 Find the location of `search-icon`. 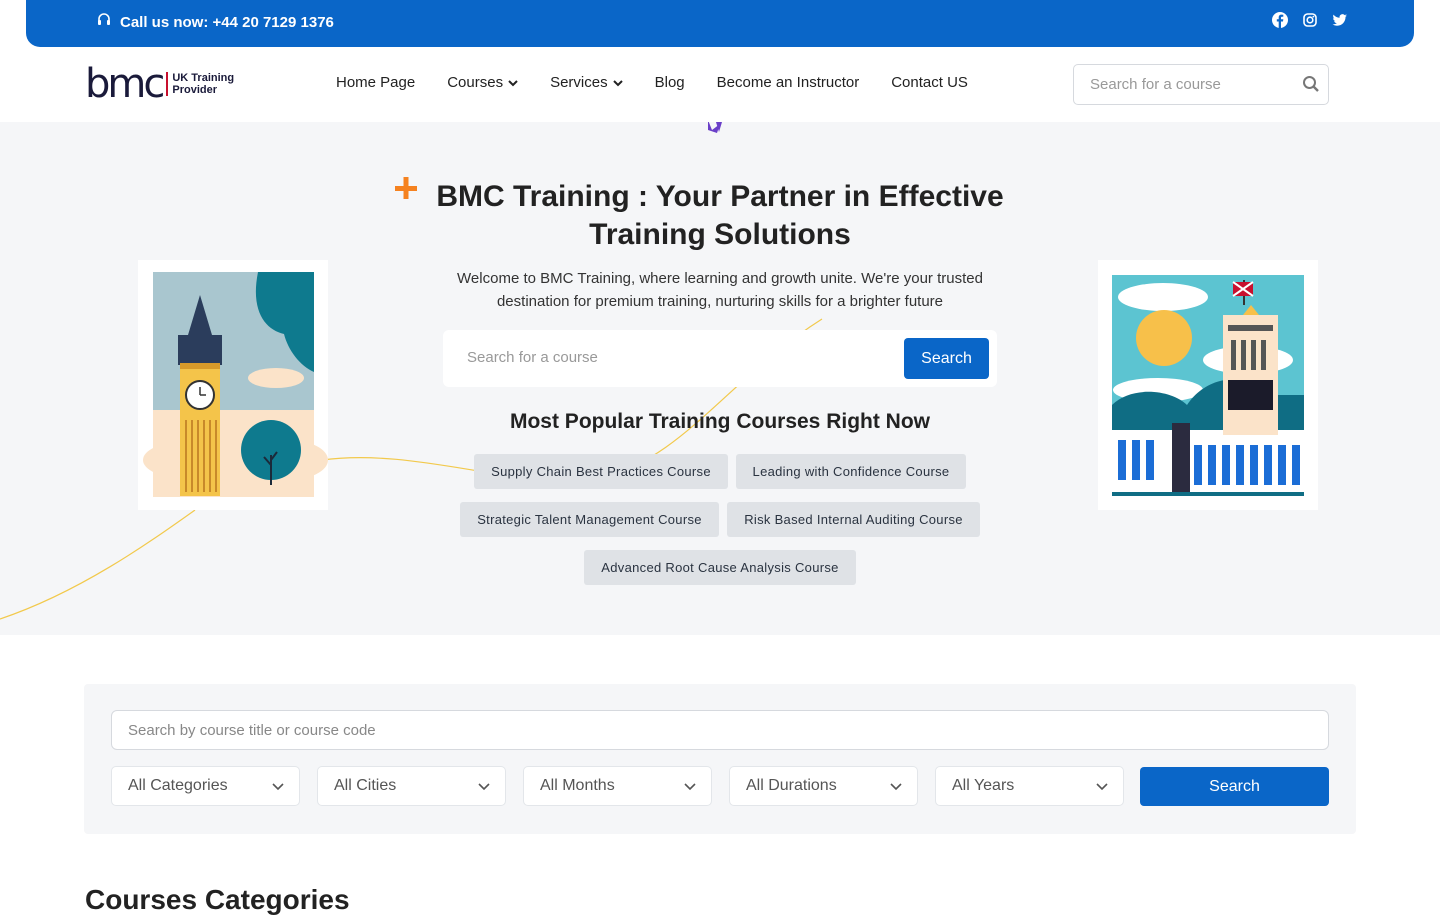

search-icon is located at coordinates (1311, 86).